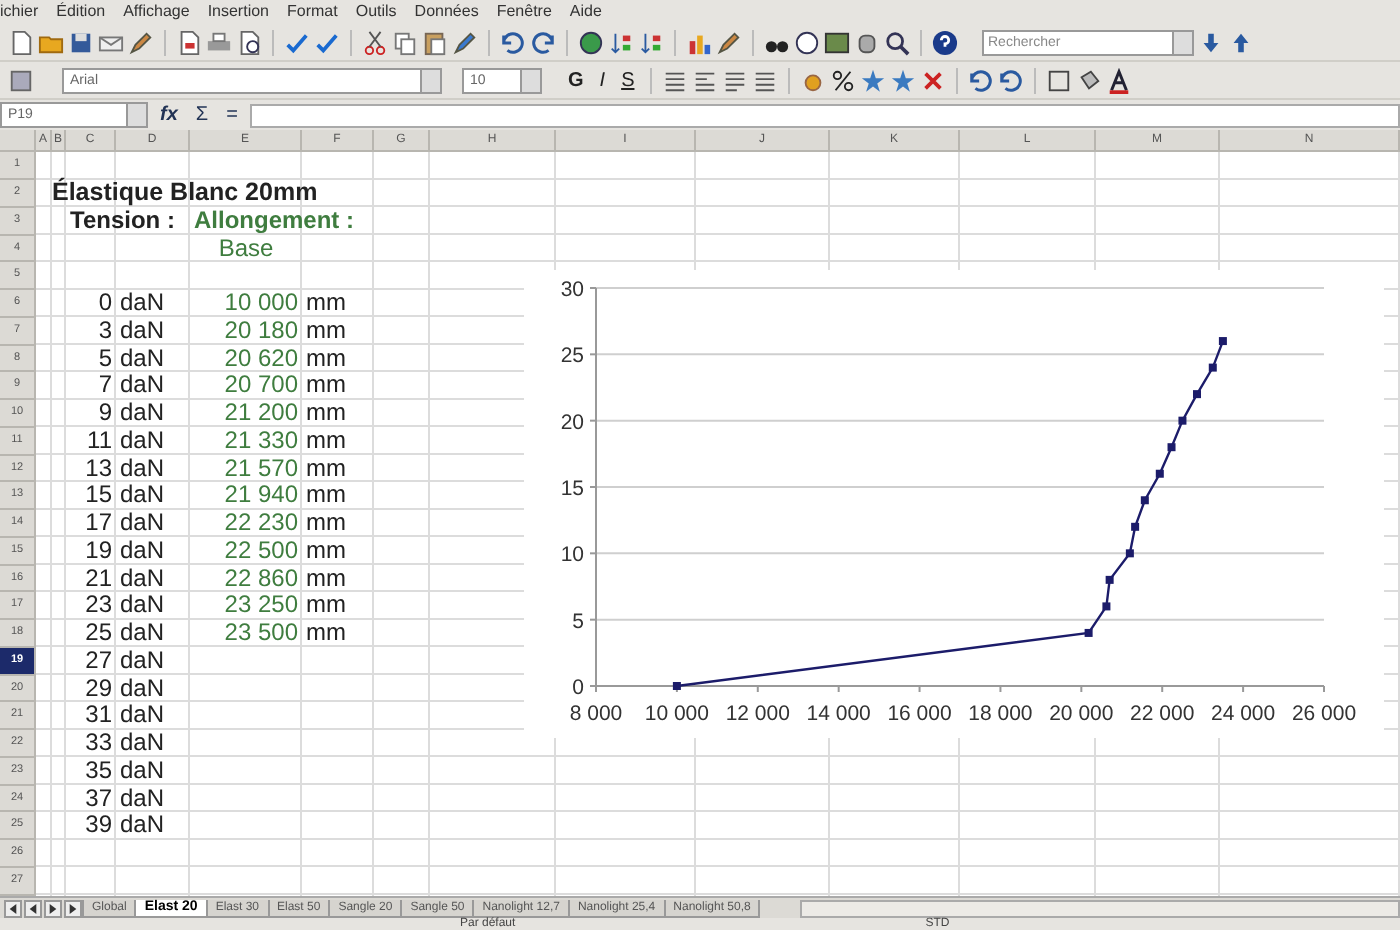 Image resolution: width=1400 pixels, height=930 pixels. Describe the element at coordinates (232, 115) in the screenshot. I see `formula-button: =` at that location.